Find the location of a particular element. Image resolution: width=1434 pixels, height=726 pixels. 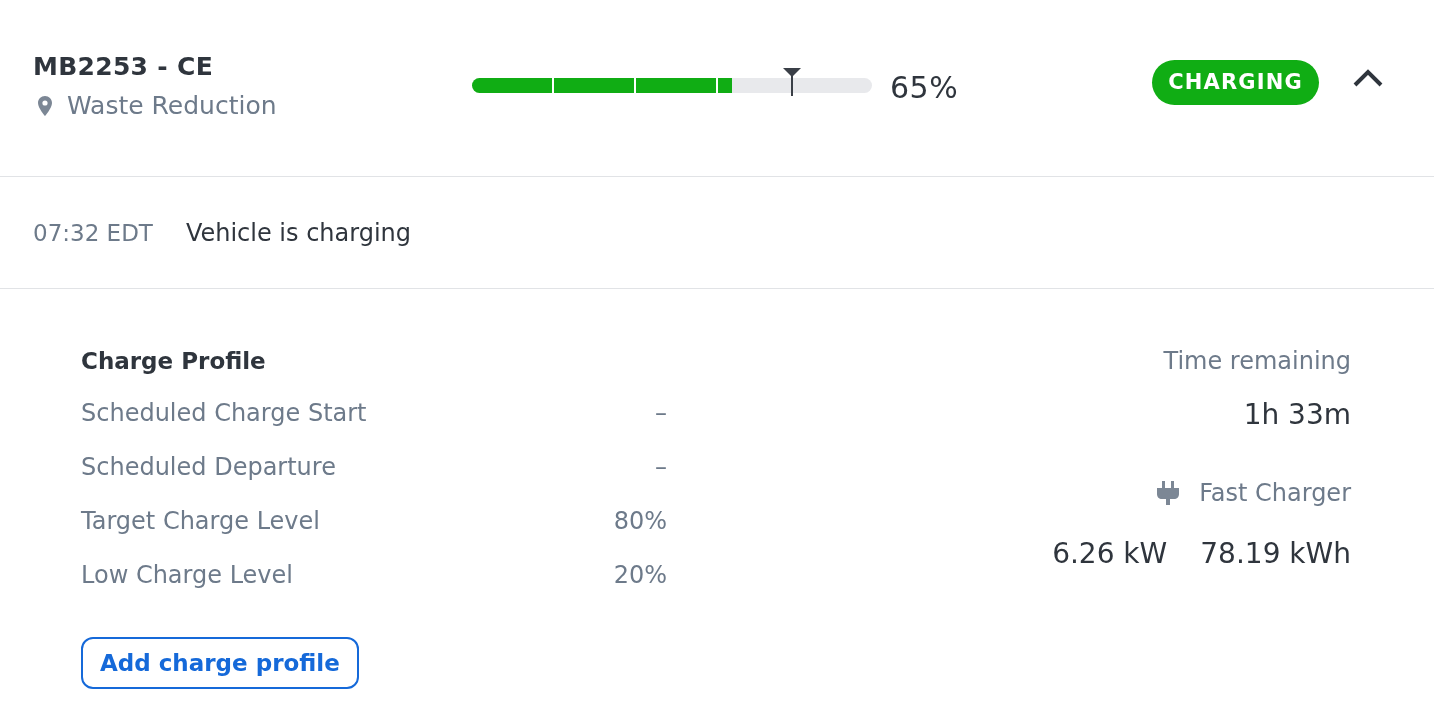

plug-icon is located at coordinates (1168, 493).